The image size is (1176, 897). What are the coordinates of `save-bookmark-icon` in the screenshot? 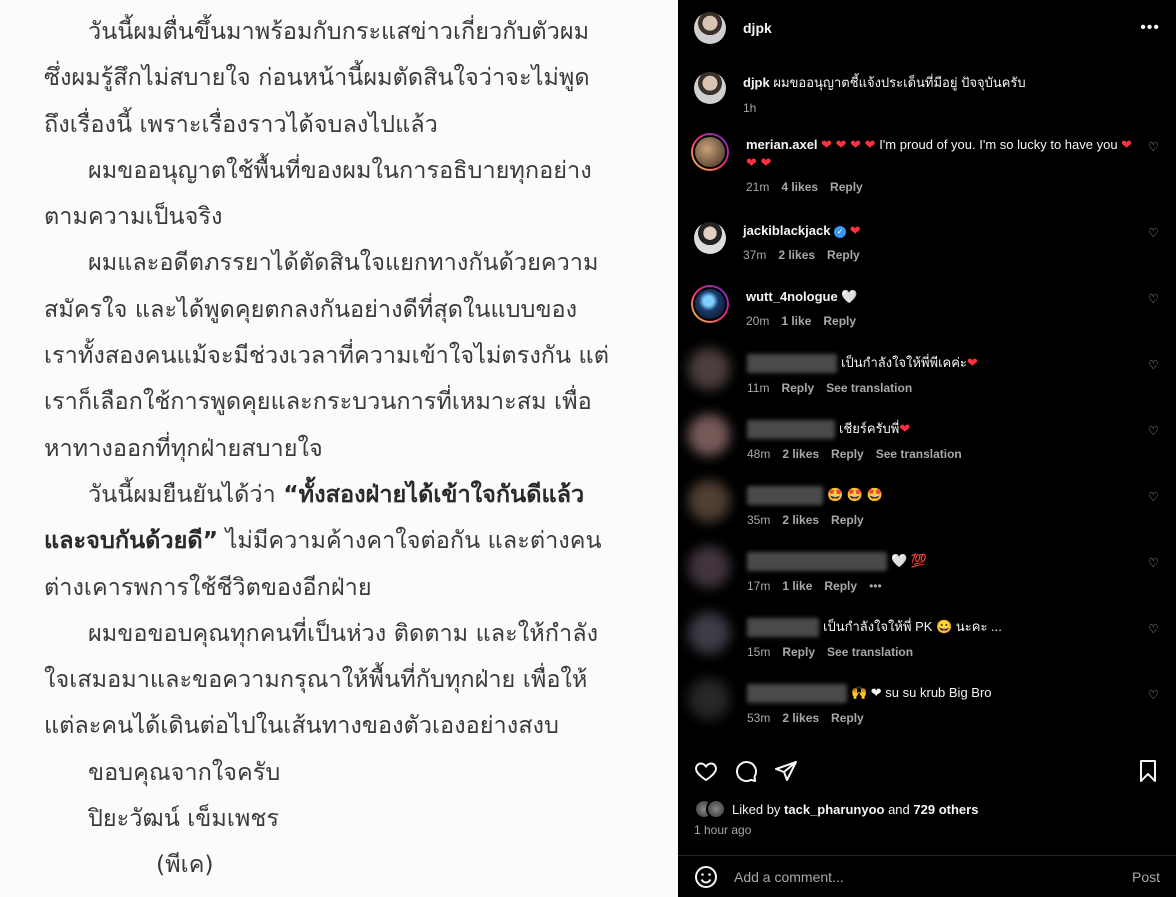 It's located at (1148, 771).